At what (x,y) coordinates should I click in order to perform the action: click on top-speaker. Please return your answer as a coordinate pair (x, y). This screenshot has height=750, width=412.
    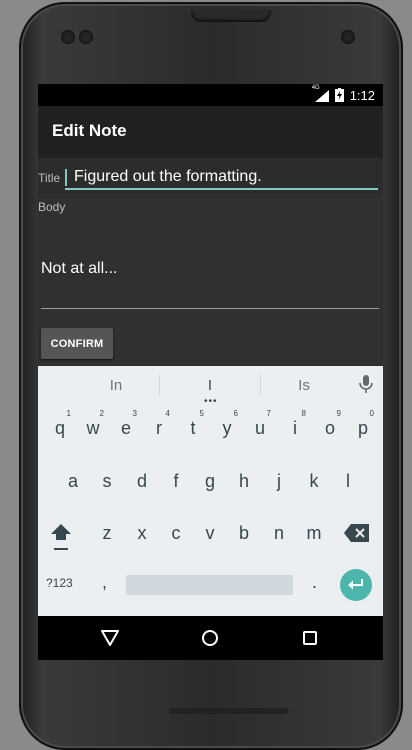
    Looking at the image, I should click on (231, 16).